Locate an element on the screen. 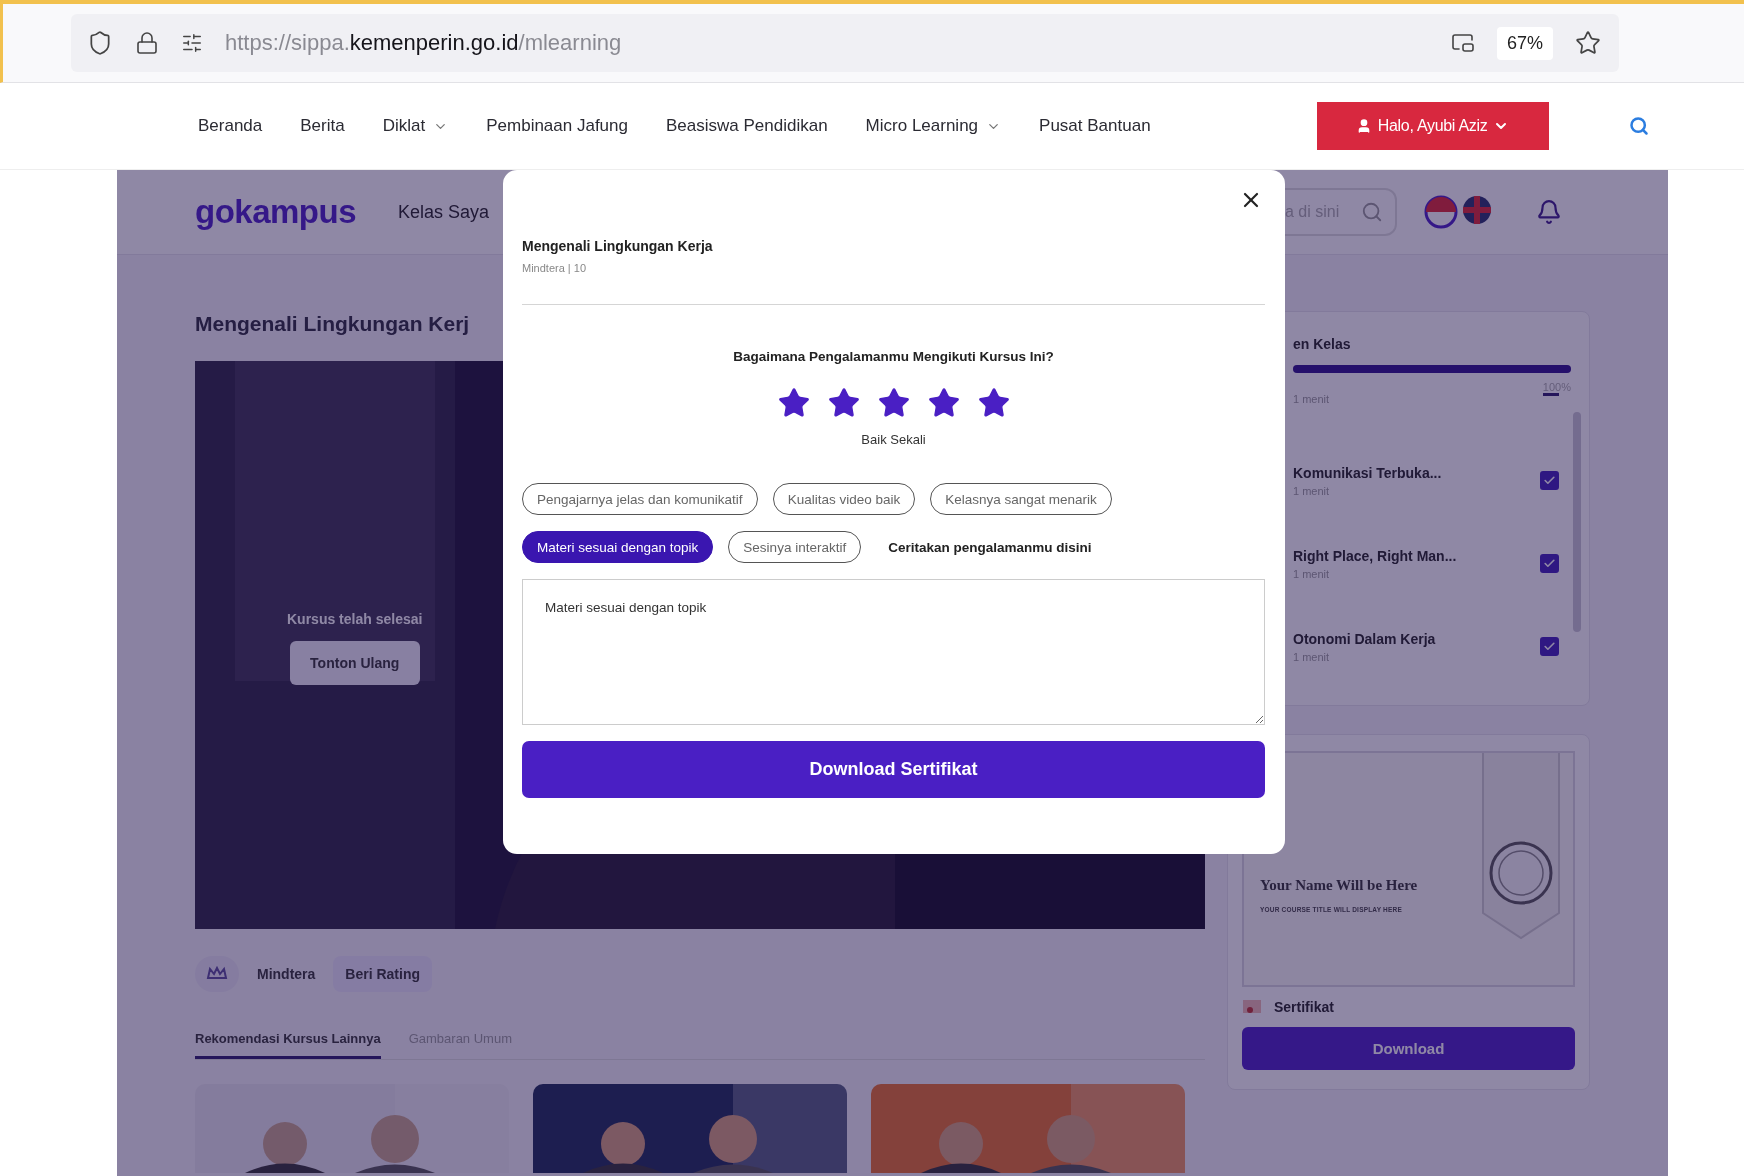 Image resolution: width=1744 pixels, height=1176 pixels. certificate-label: Sertifikat is located at coordinates (1304, 1007).